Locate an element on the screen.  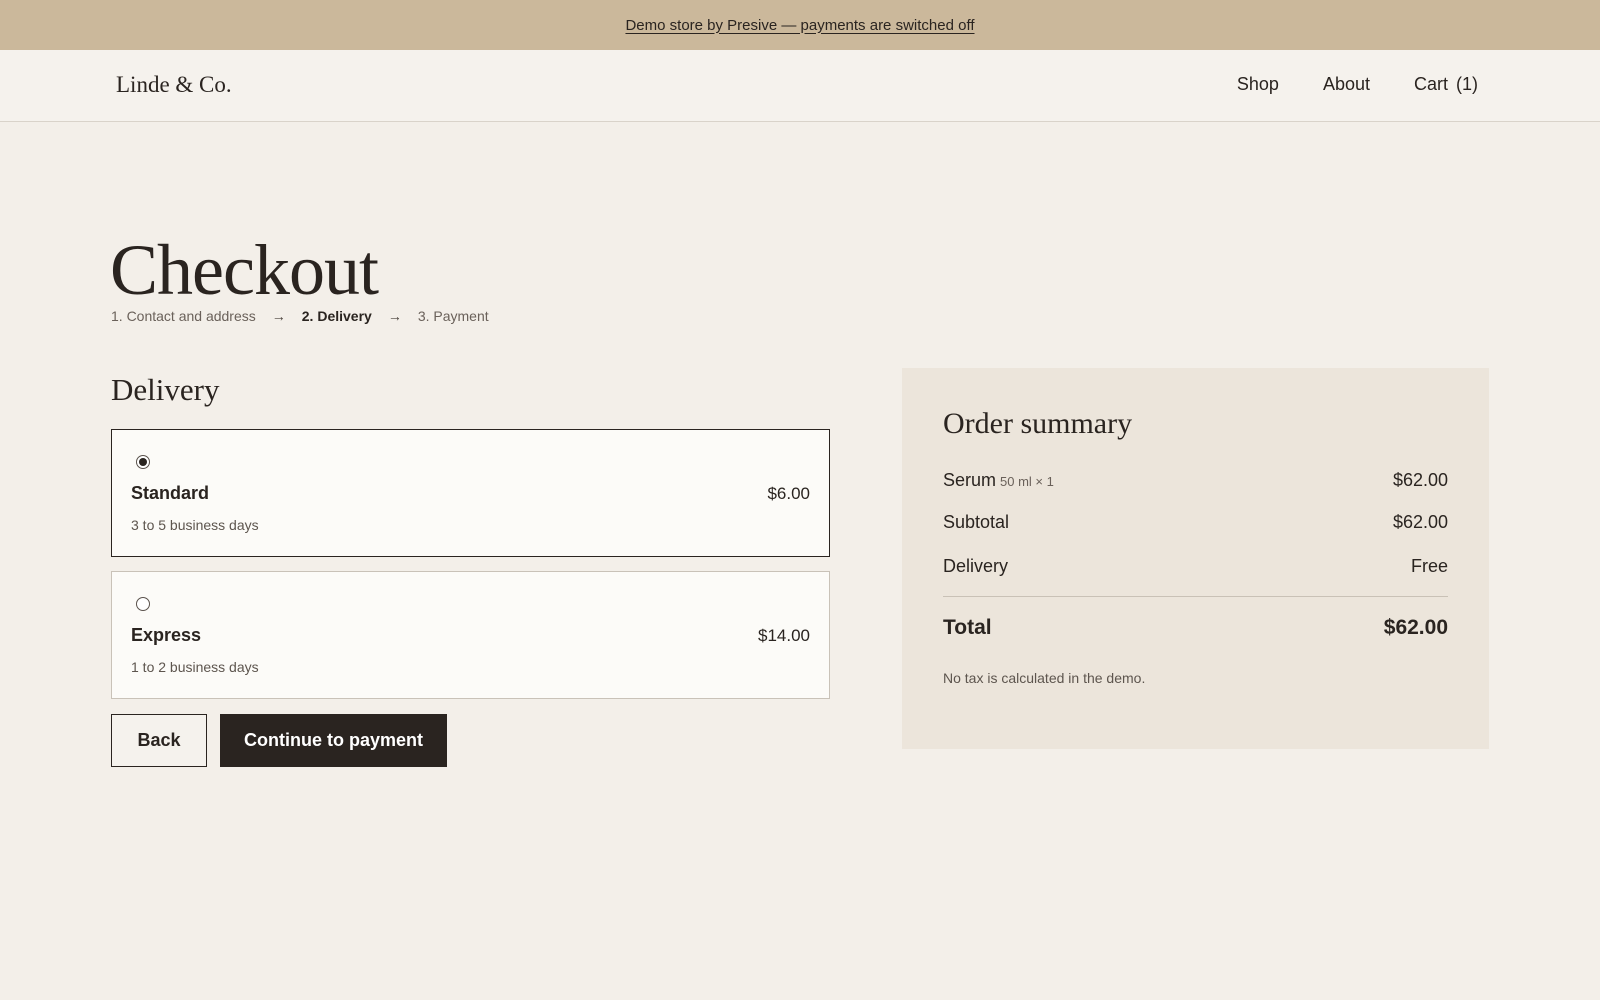
total-label: Total is located at coordinates (967, 627).